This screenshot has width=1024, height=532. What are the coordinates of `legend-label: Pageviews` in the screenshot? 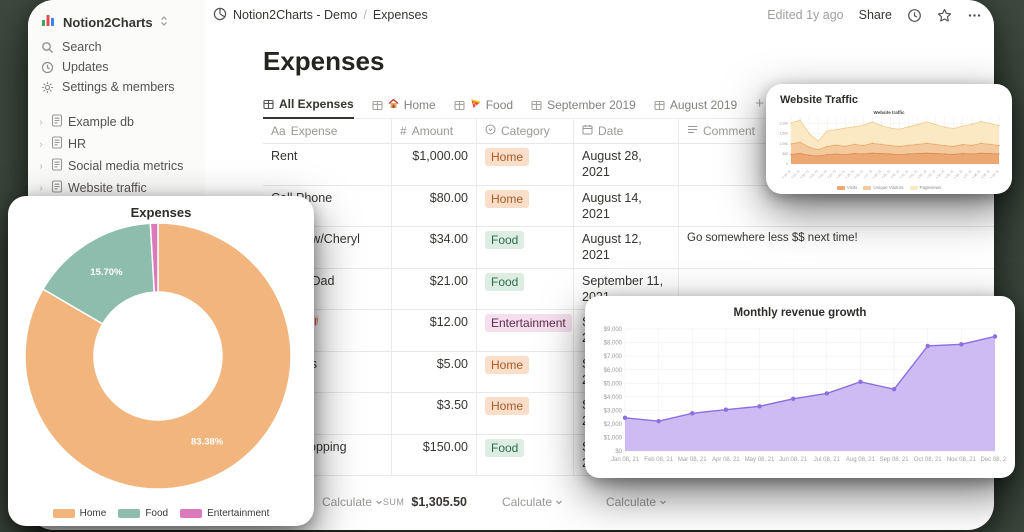 It's located at (930, 187).